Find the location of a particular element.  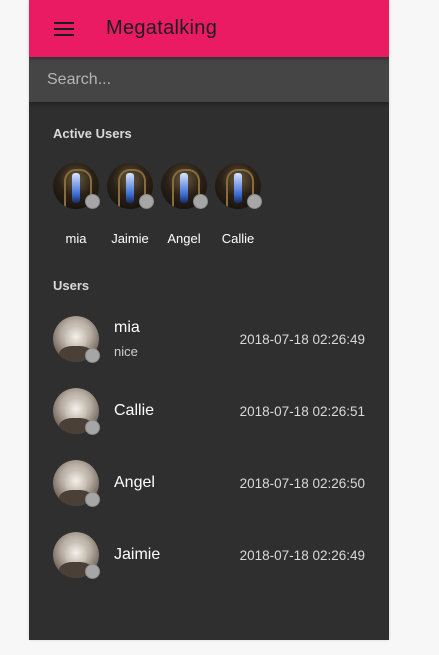

user-row-angel: Angel 2018-07-18 02:26:50 is located at coordinates (209, 483).